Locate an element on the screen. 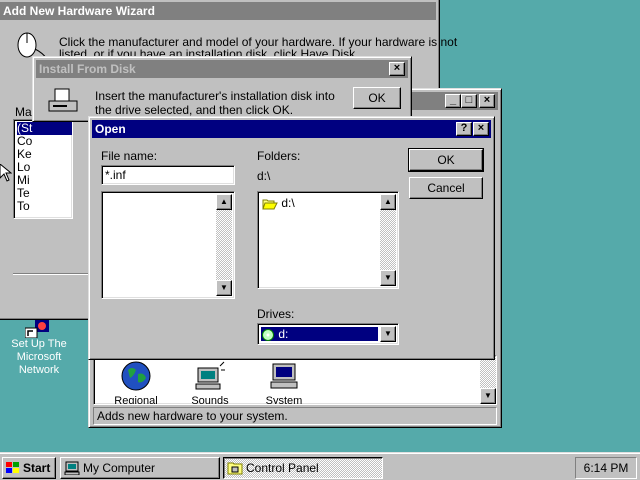  status-text: Adds new hardware to your system. is located at coordinates (192, 416).